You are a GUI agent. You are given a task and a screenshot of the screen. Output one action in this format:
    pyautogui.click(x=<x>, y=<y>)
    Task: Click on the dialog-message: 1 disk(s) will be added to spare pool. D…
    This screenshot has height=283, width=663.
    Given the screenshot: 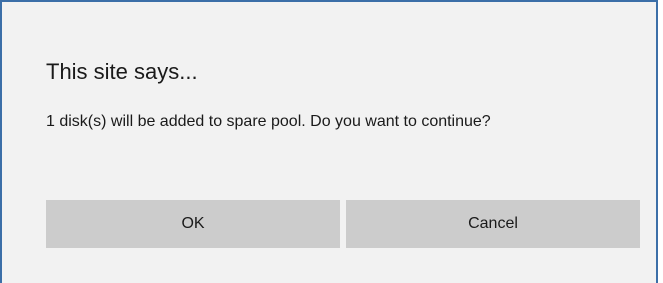 What is the action you would take?
    pyautogui.click(x=268, y=121)
    